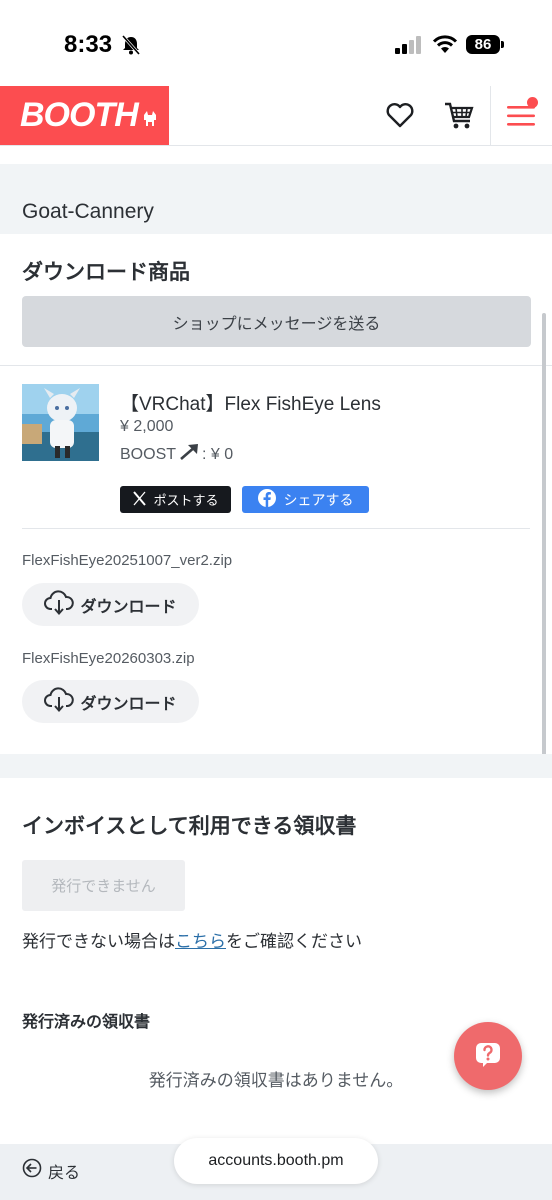 This screenshot has width=552, height=1200. What do you see at coordinates (186, 500) in the screenshot?
I see `post-button-label: ポストする` at bounding box center [186, 500].